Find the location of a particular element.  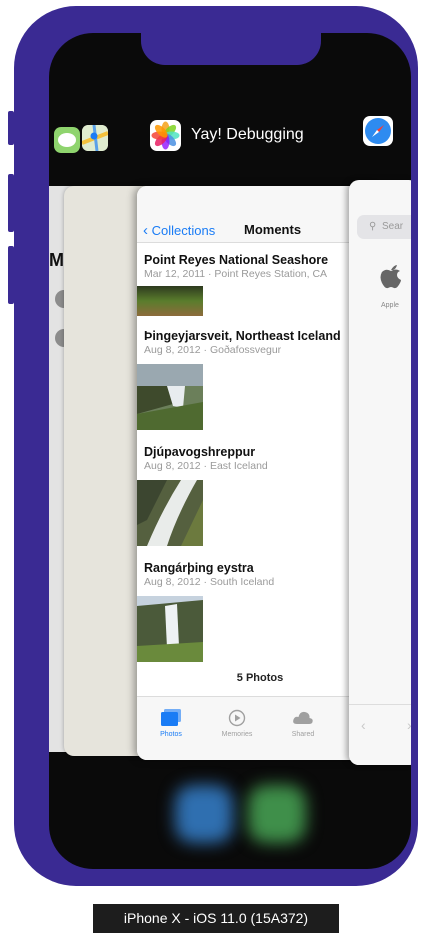

messages-app-icon is located at coordinates (67, 140).